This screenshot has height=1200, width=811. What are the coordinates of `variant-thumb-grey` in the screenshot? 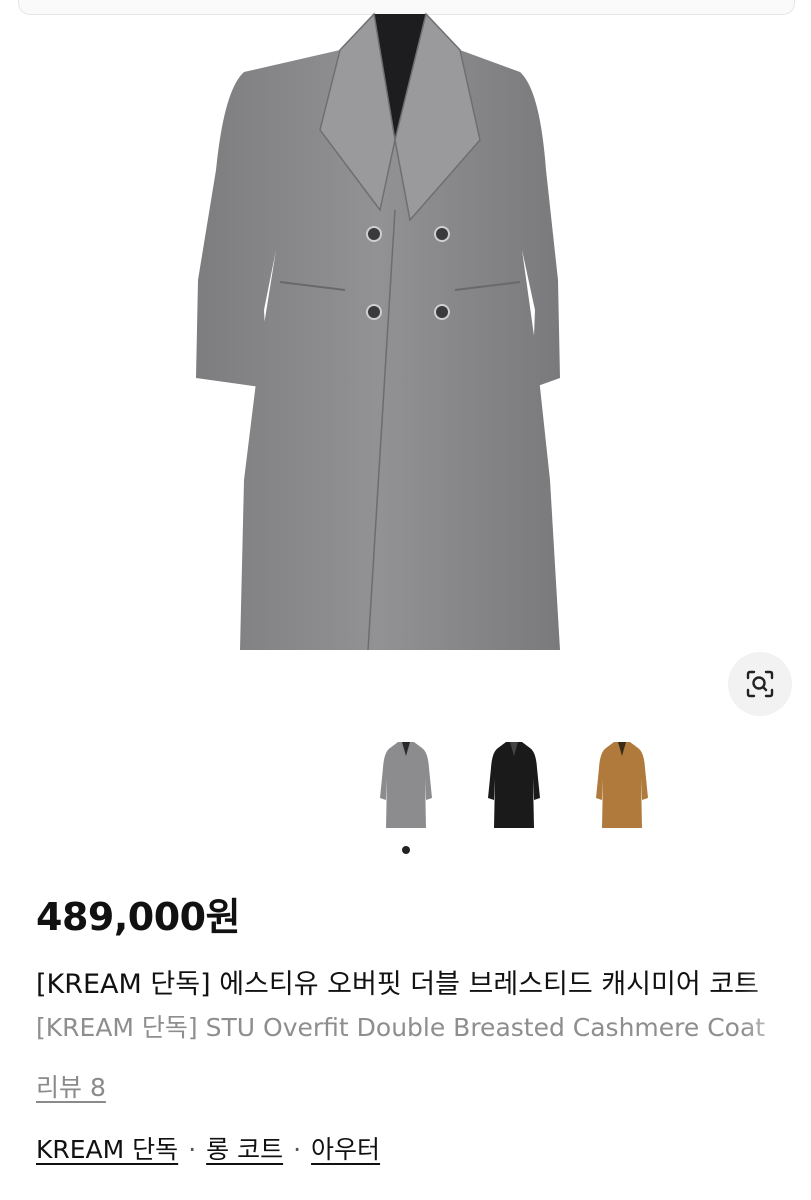 It's located at (406, 788).